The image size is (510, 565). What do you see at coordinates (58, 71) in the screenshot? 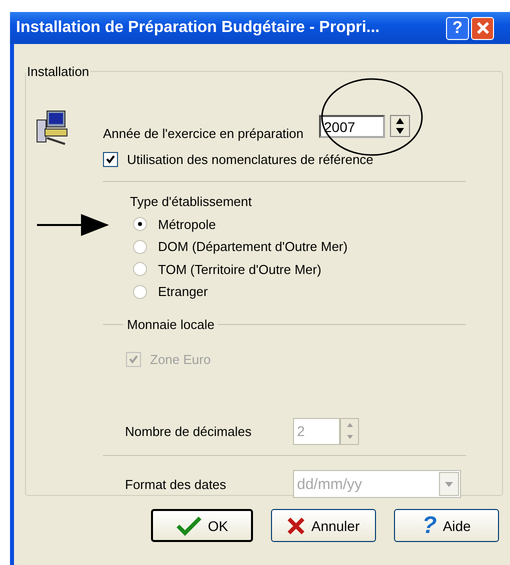
I see `group-label: Installation` at bounding box center [58, 71].